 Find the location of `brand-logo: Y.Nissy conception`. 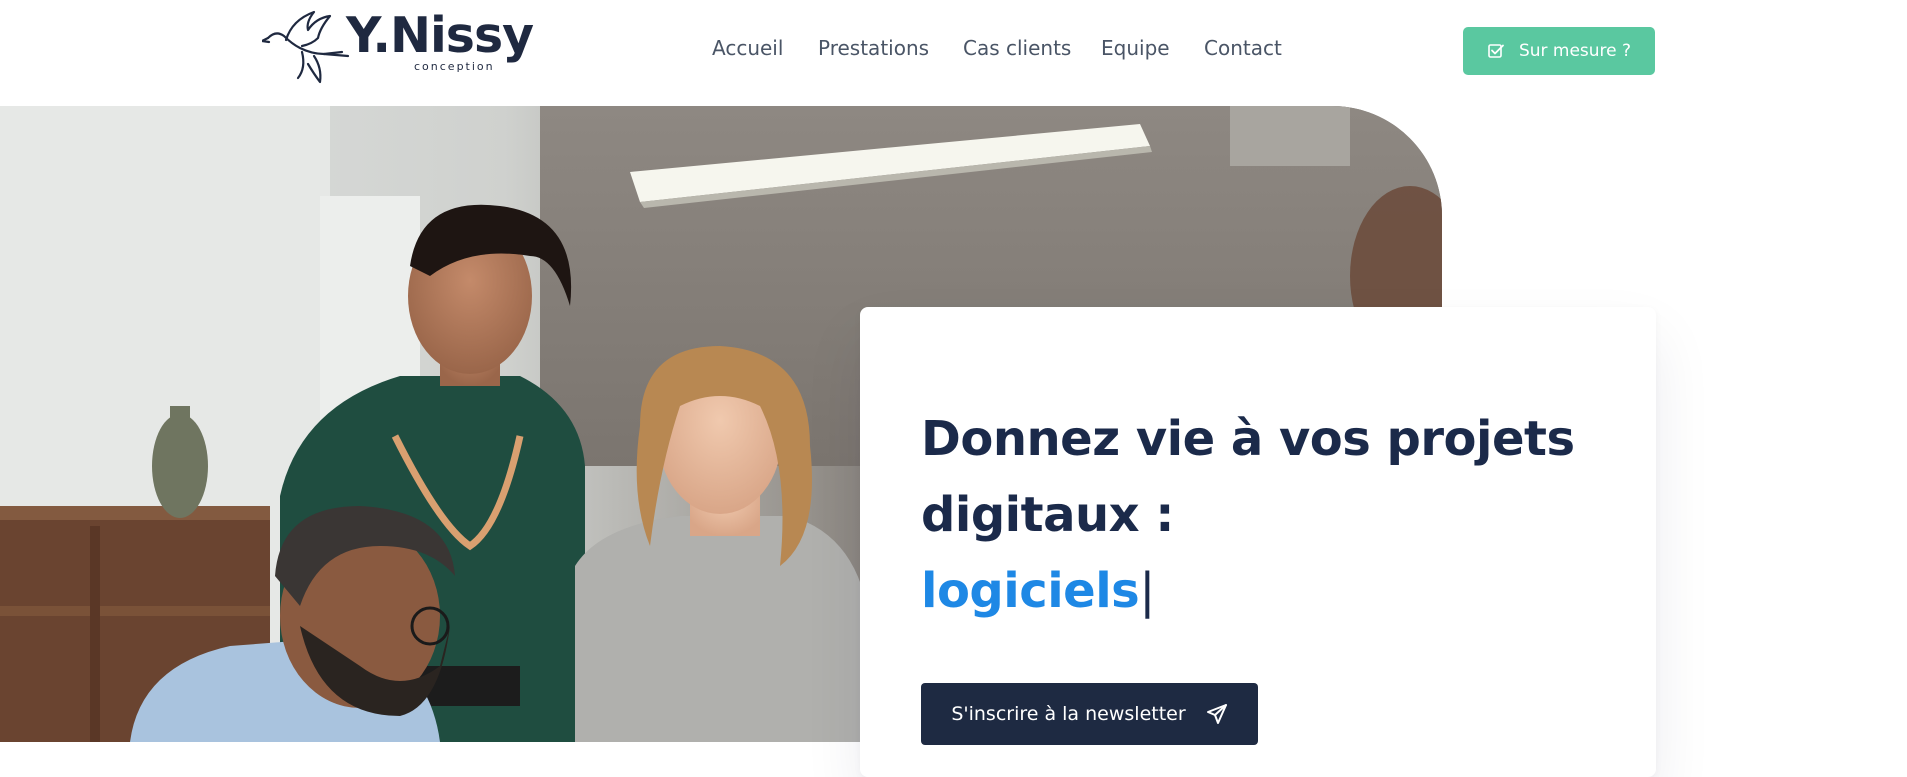

brand-logo: Y.Nissy conception is located at coordinates (398, 51).